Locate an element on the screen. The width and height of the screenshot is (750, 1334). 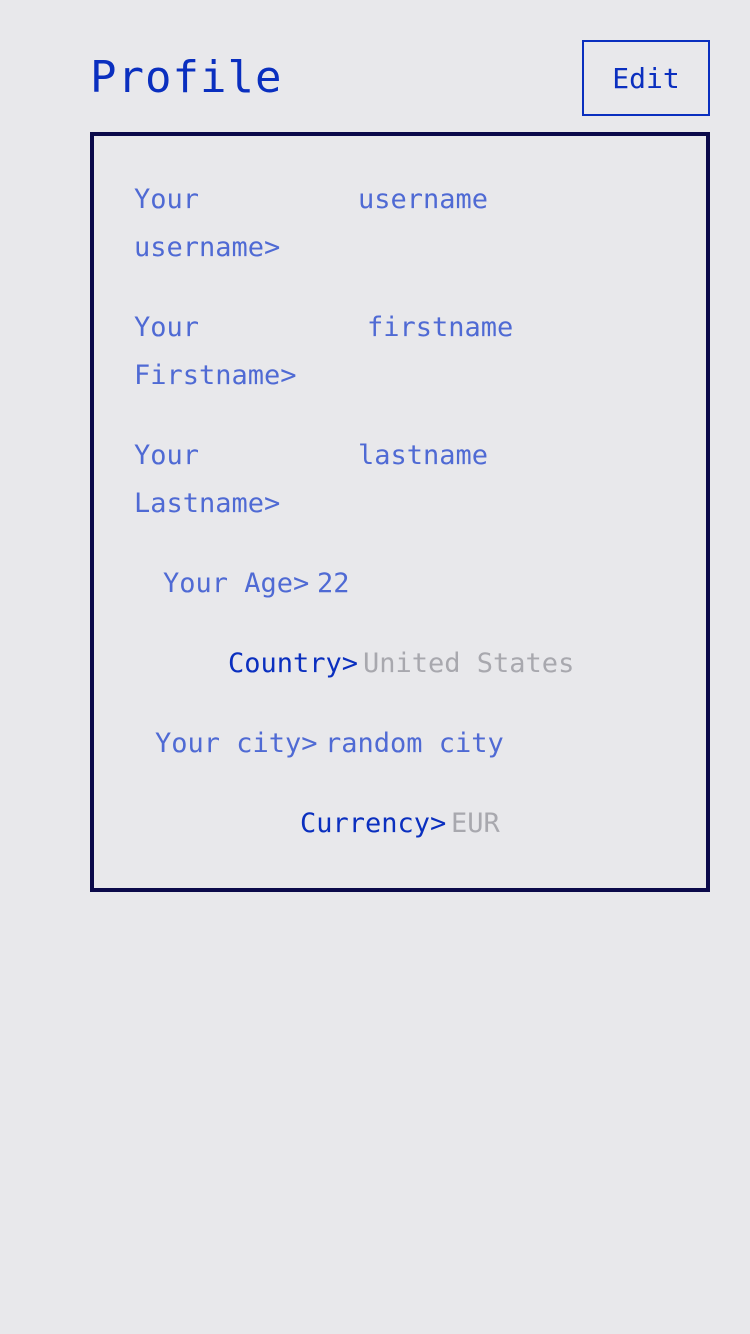
age-label: Your Age> is located at coordinates (236, 583).